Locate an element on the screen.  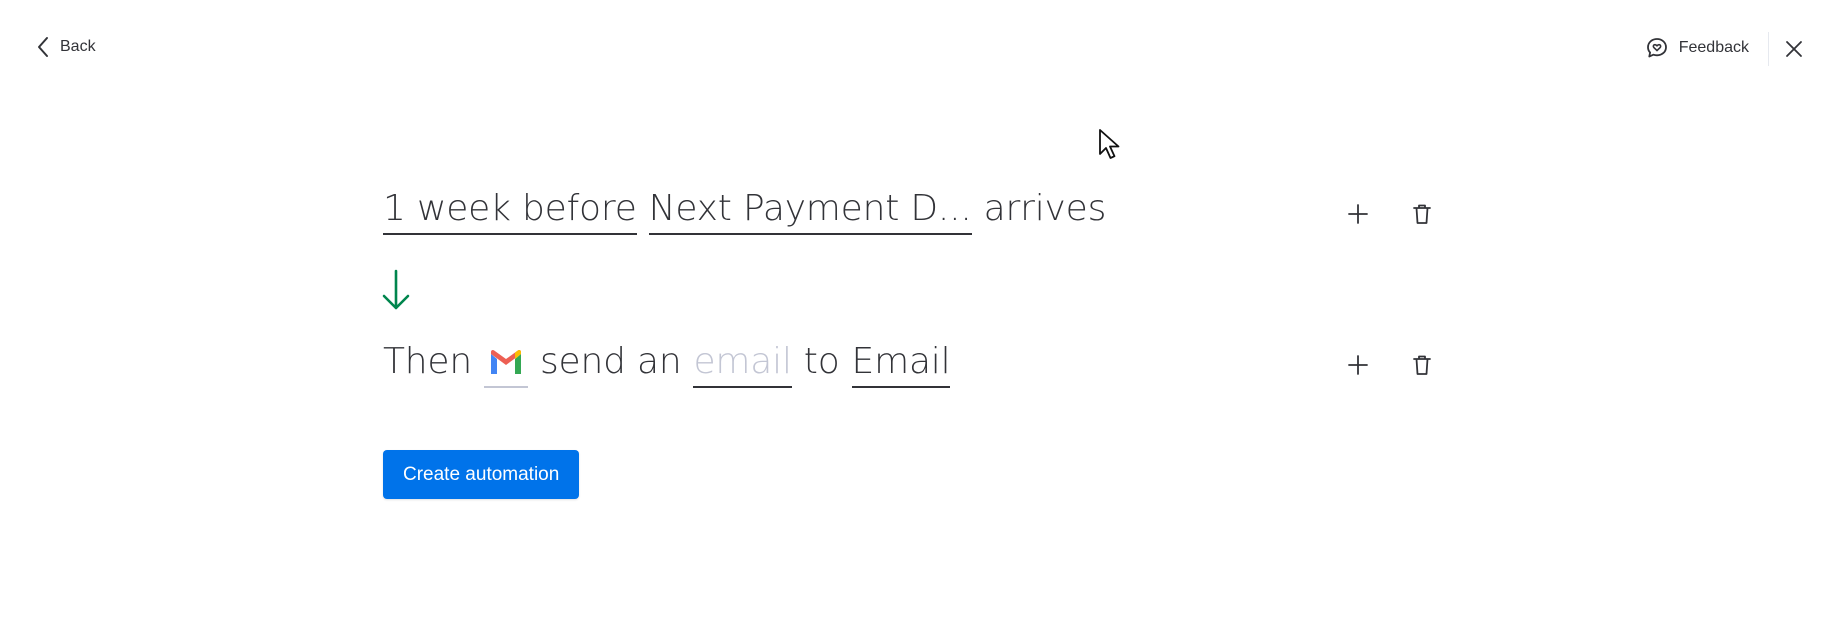
add-condition-button is located at coordinates (1358, 214).